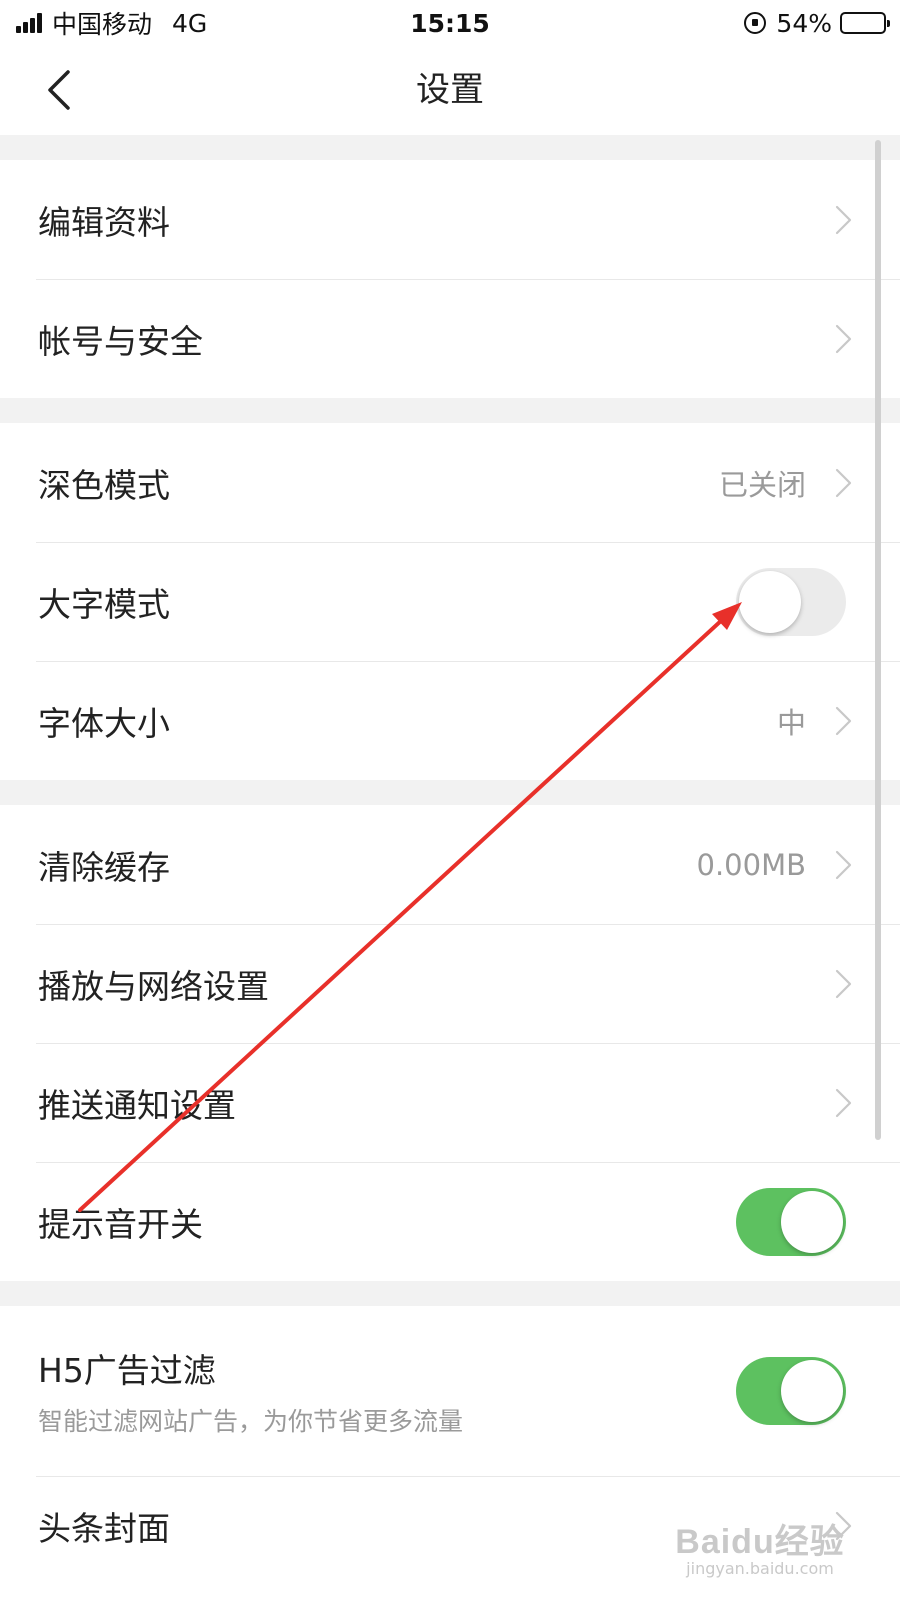 The width and height of the screenshot is (900, 1600). Describe the element at coordinates (450, 1102) in the screenshot. I see `settings-row: 推送通知设置` at that location.